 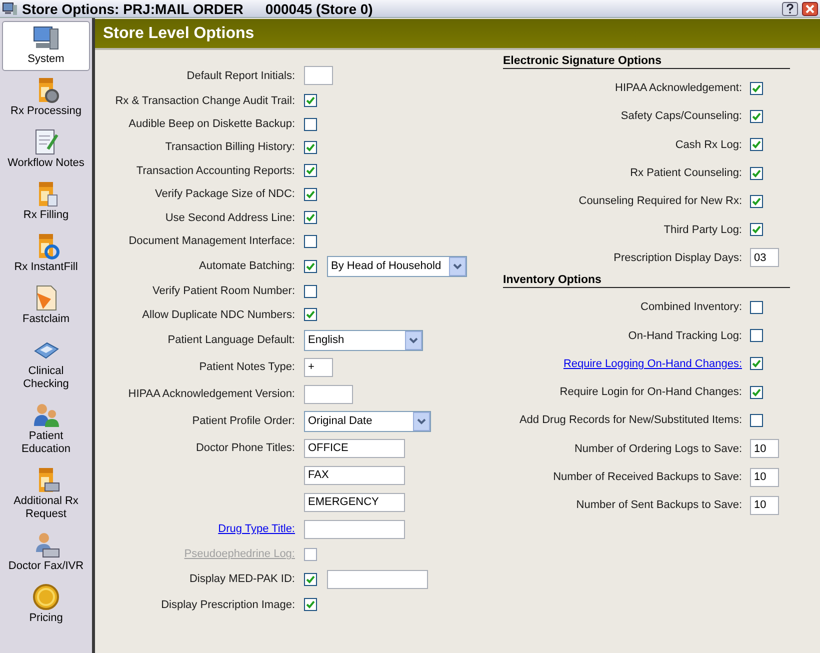 I want to click on input-field: 03, so click(x=764, y=258).